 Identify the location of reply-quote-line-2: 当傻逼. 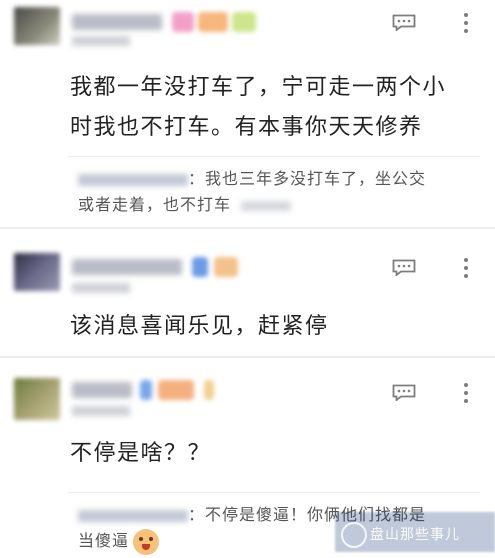
(119, 541).